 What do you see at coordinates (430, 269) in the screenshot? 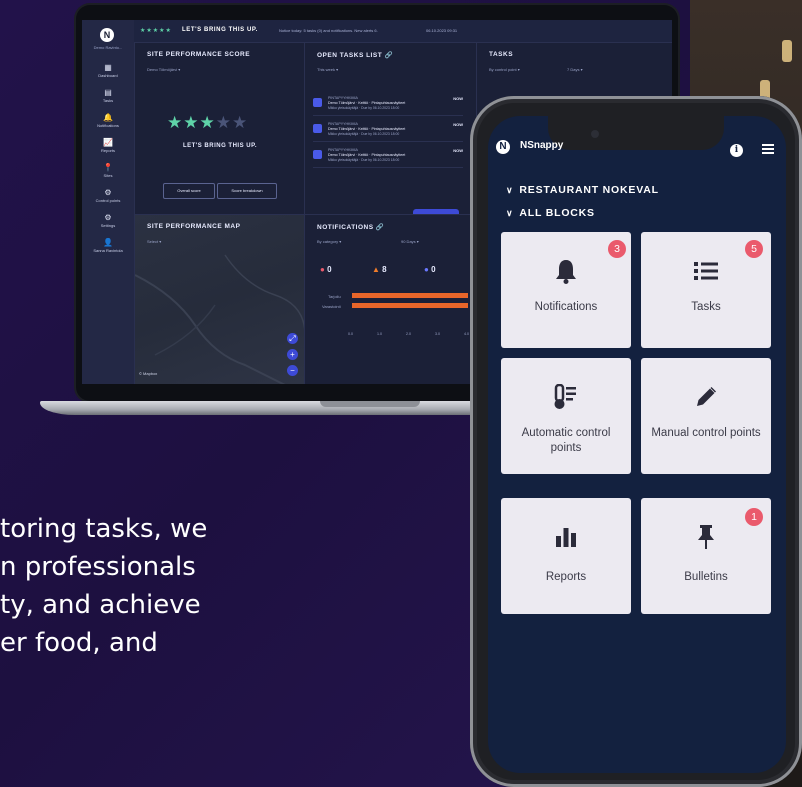
I see `info-count: ● 0` at bounding box center [430, 269].